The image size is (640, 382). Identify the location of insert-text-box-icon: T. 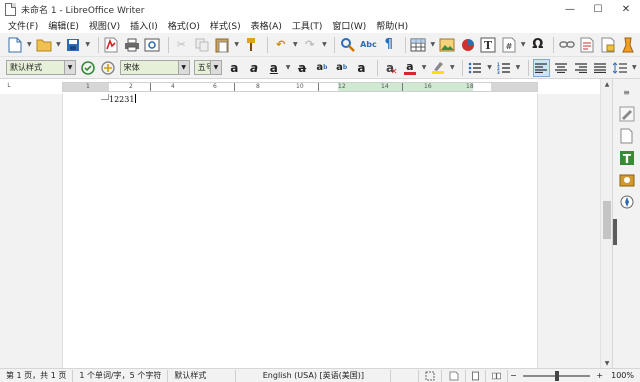
(487, 45).